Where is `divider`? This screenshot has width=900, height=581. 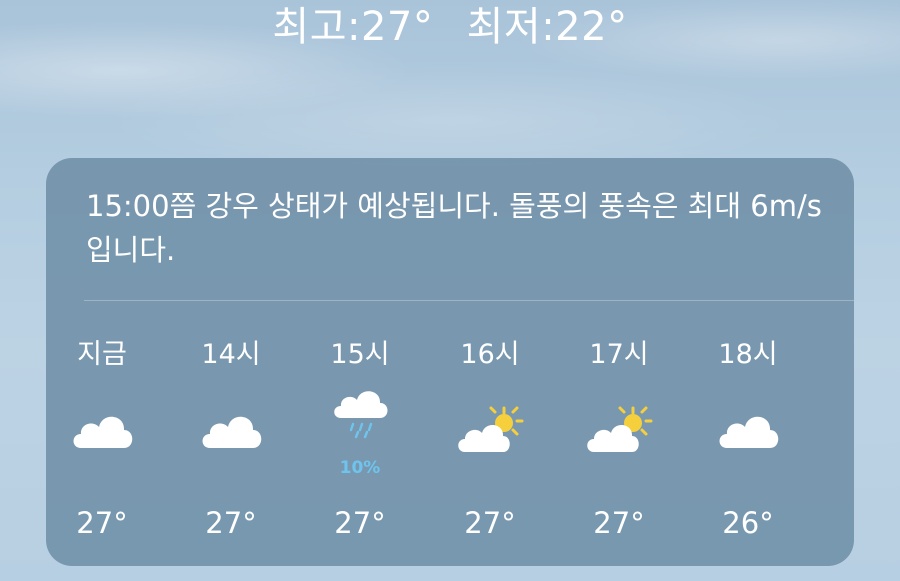
divider is located at coordinates (469, 300).